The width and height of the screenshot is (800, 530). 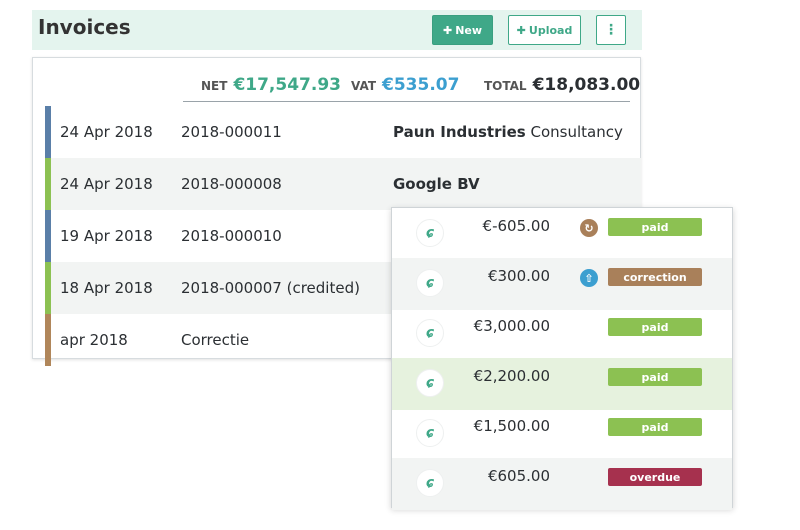 I want to click on client-name: Google BV, so click(x=436, y=184).